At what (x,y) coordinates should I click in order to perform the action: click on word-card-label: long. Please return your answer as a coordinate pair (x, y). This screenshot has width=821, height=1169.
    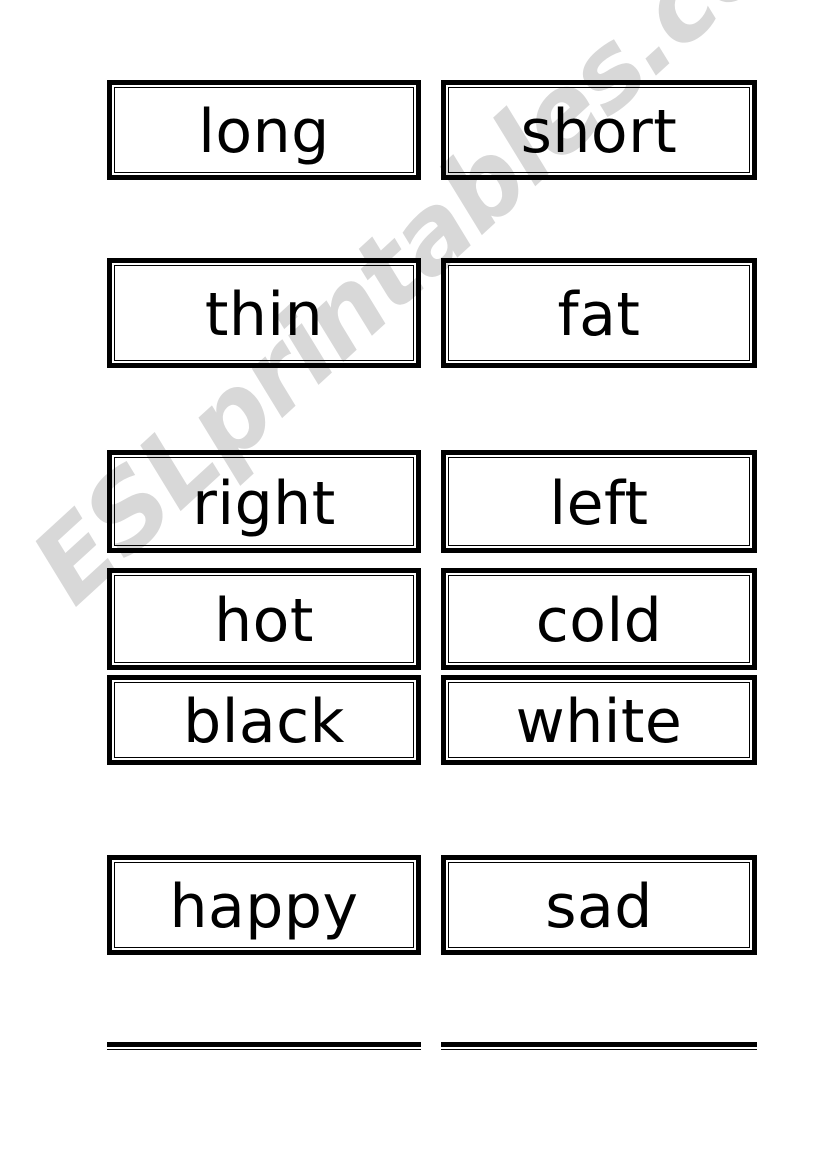
    Looking at the image, I should click on (264, 132).